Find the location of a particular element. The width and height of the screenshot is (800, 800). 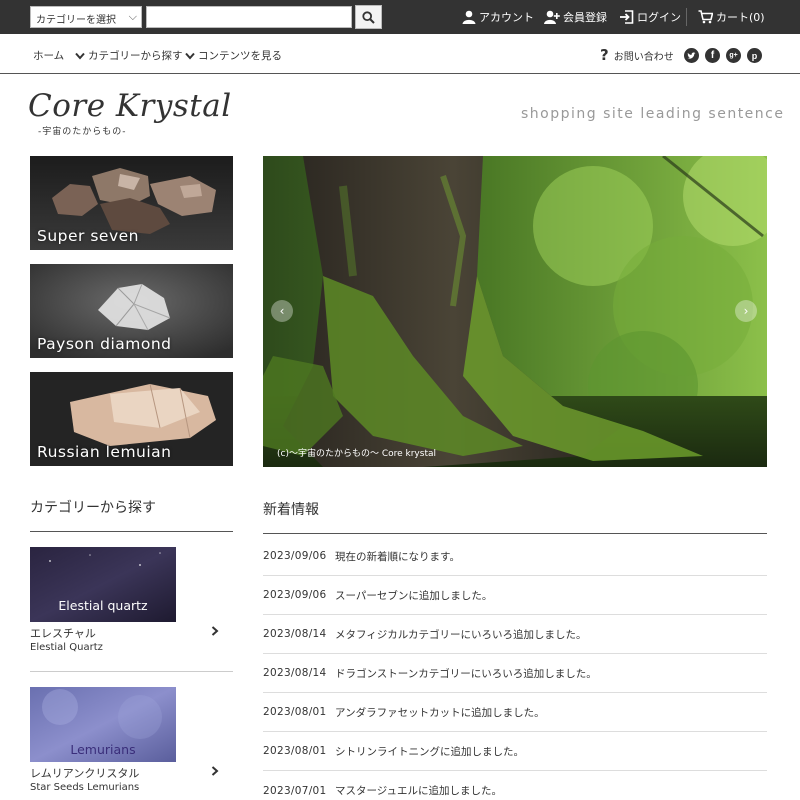

chevron-left-icon: ‹ is located at coordinates (282, 311).